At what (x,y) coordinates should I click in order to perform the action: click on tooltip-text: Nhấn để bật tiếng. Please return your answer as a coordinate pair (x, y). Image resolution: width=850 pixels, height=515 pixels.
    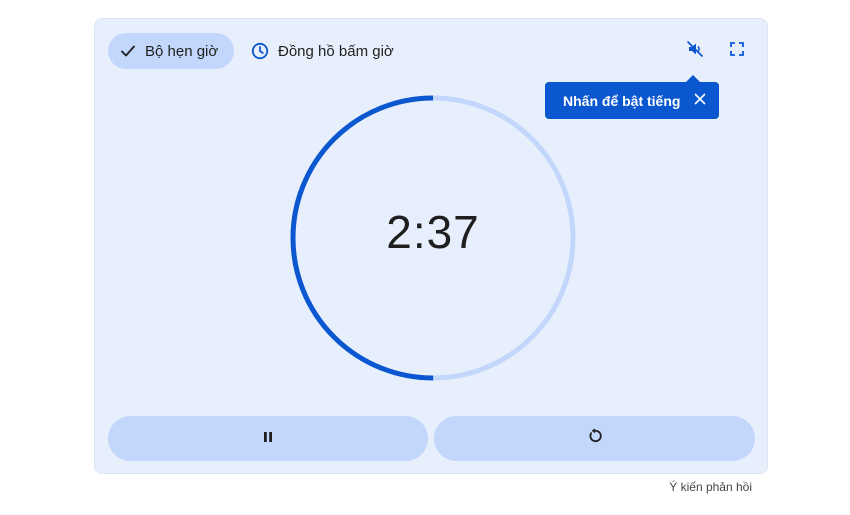
    Looking at the image, I should click on (622, 100).